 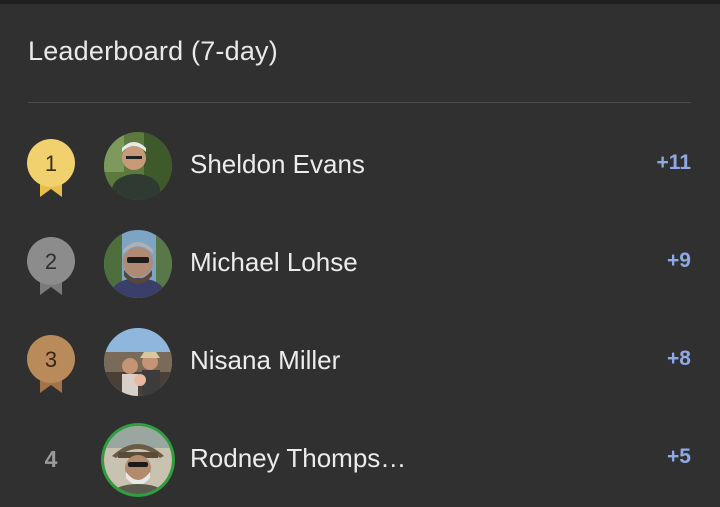 I want to click on rank-number: 1, so click(x=51, y=163).